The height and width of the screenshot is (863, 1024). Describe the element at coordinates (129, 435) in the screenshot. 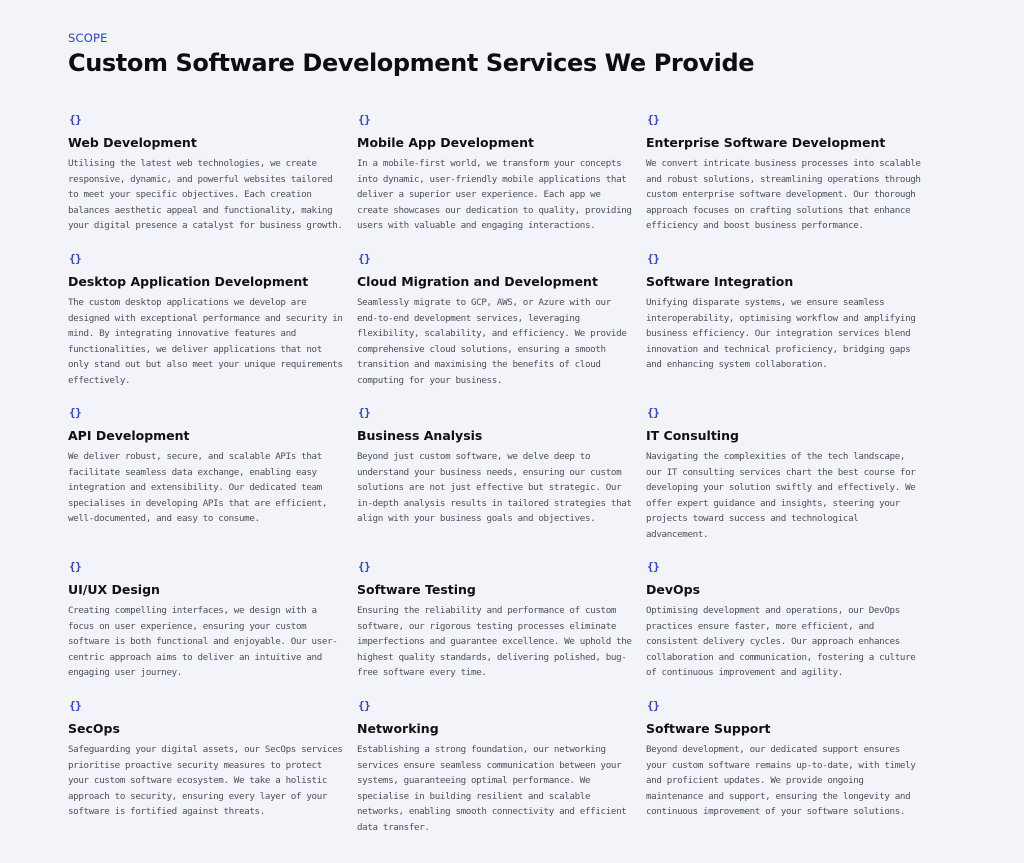

I see `service-title: API Development` at that location.